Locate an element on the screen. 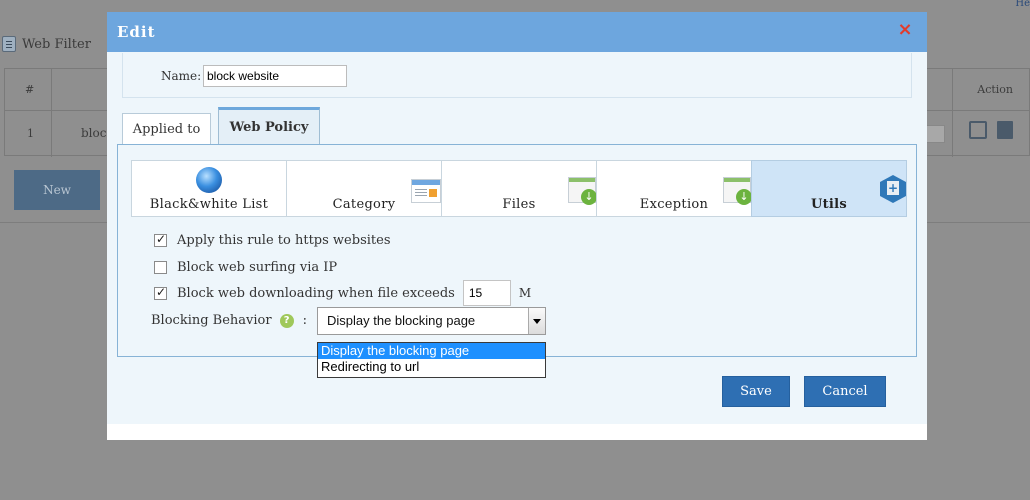 The width and height of the screenshot is (1030, 500). name-section: Name: block website is located at coordinates (517, 75).